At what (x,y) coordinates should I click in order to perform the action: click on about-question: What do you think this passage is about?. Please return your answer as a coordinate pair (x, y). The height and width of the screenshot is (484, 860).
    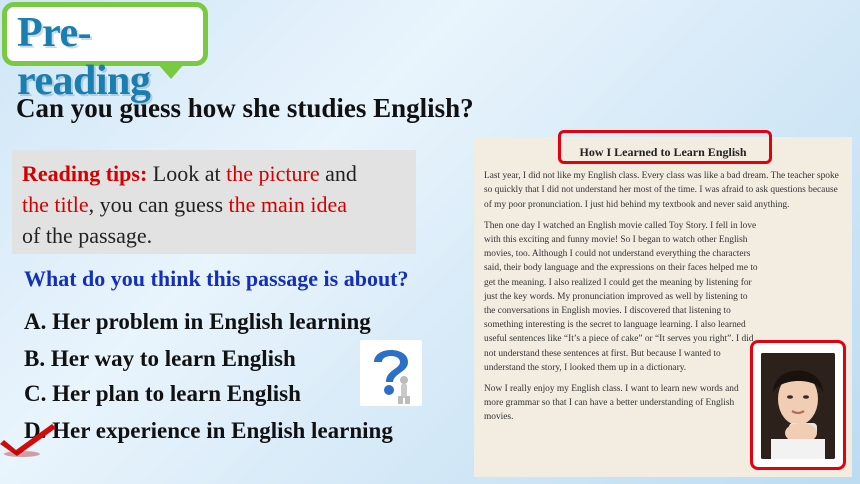
    Looking at the image, I should click on (216, 278).